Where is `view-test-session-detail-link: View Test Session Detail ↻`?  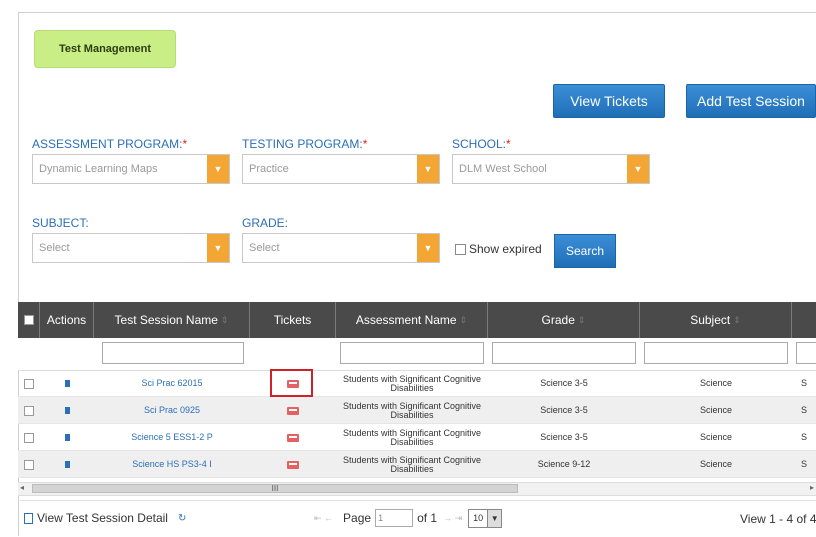
view-test-session-detail-link: View Test Session Detail ↻ is located at coordinates (105, 518).